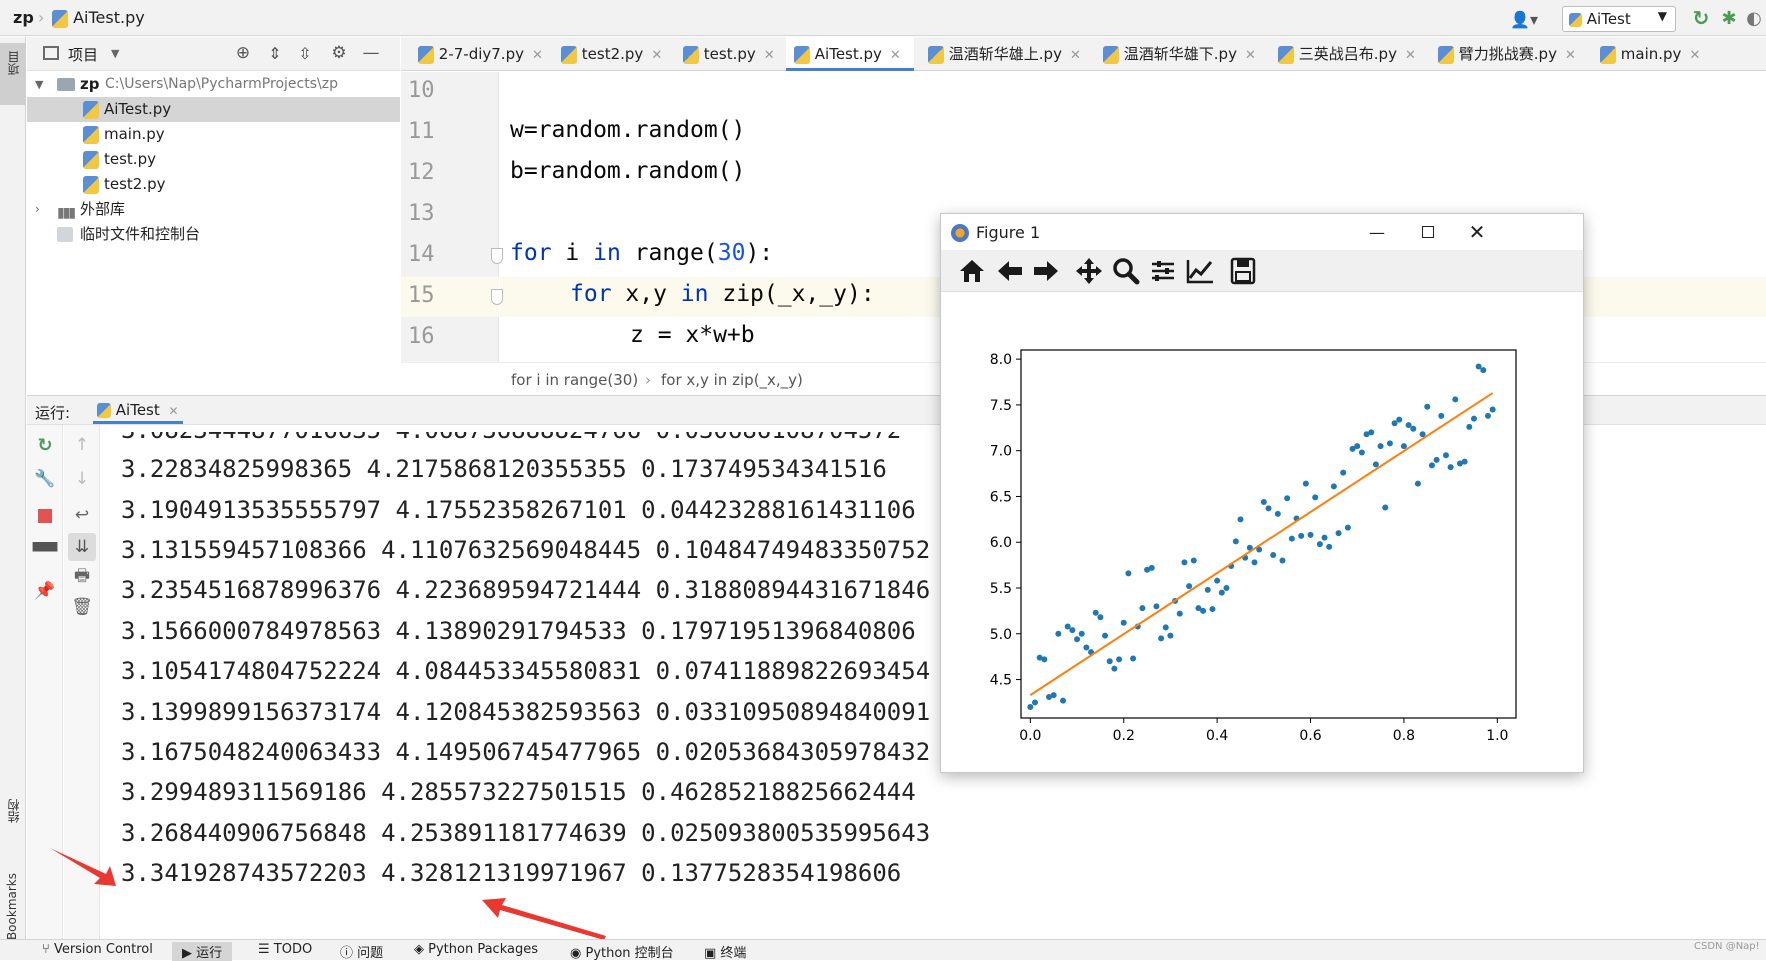 This screenshot has height=961, width=1766. What do you see at coordinates (83, 54) in the screenshot?
I see `project-view-label: 项目` at bounding box center [83, 54].